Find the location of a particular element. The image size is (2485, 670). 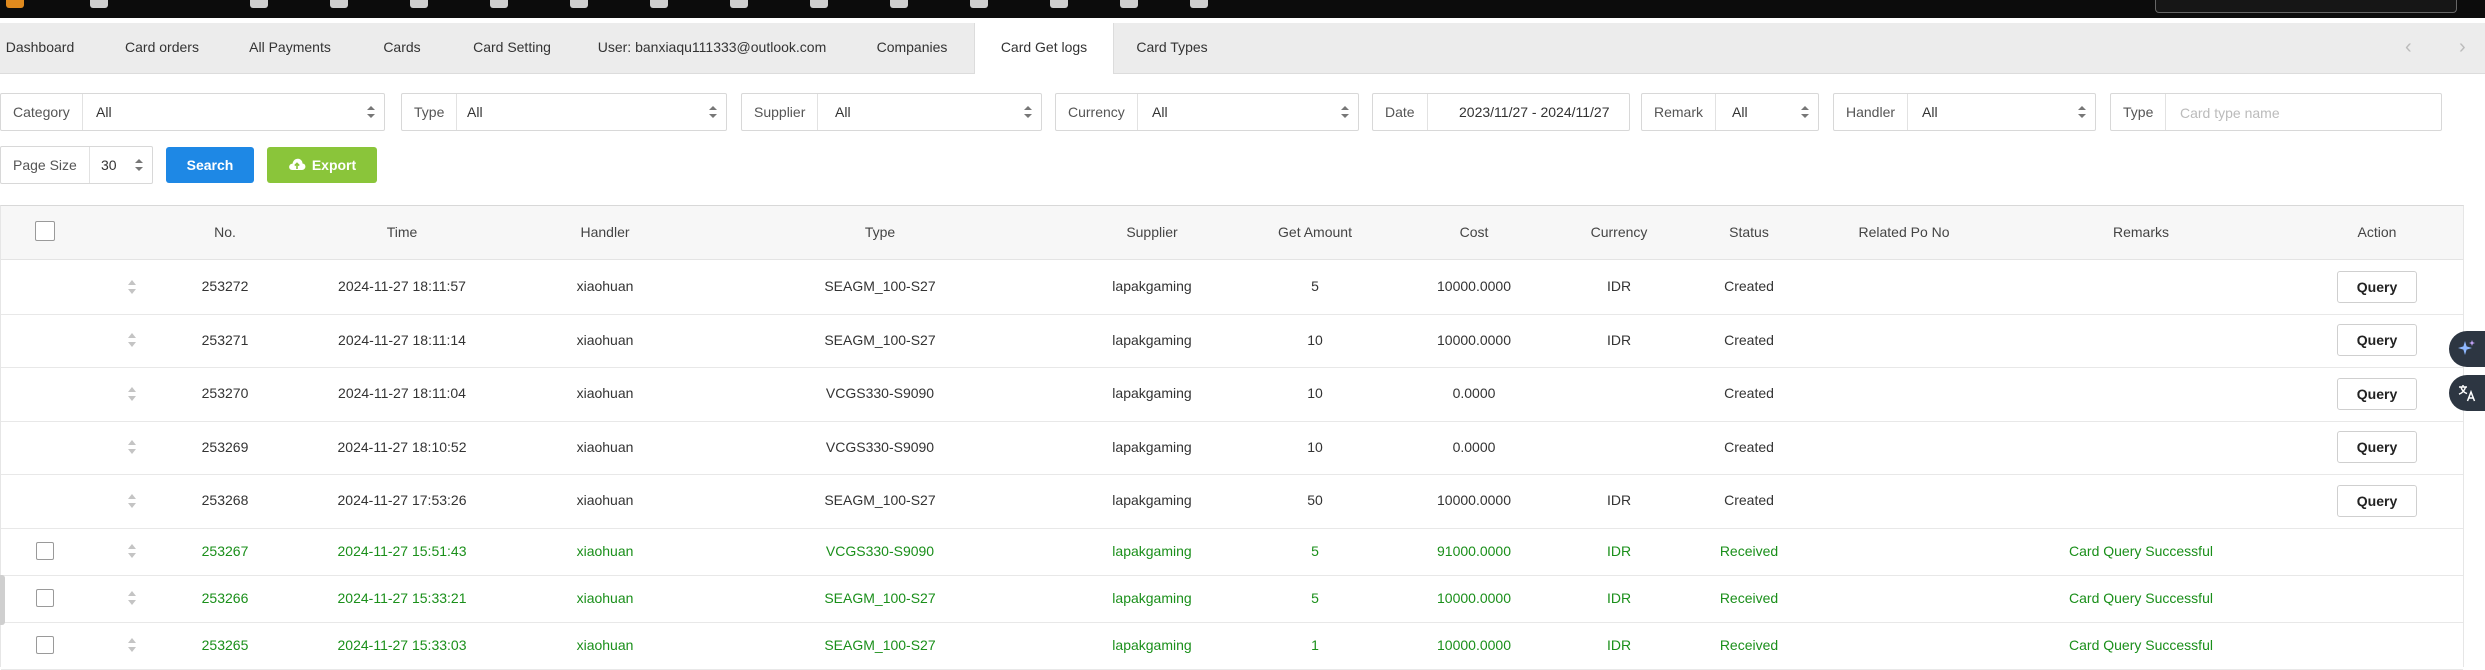

tab-companies: Companies is located at coordinates (912, 48).